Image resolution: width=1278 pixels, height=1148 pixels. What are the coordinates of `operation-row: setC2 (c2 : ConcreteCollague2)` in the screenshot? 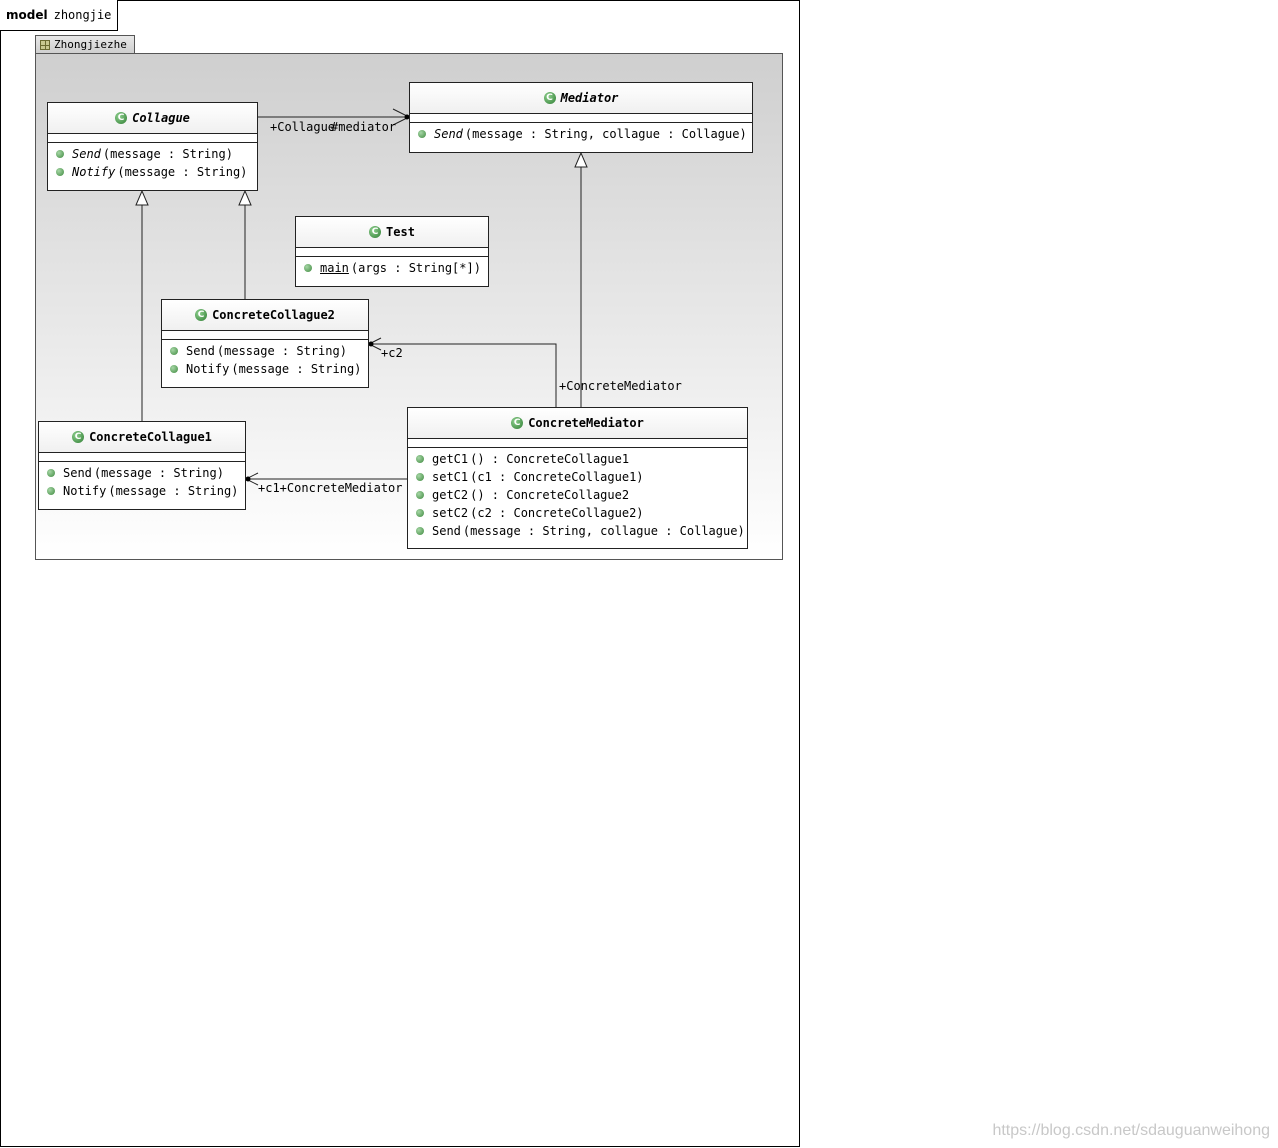 It's located at (577, 513).